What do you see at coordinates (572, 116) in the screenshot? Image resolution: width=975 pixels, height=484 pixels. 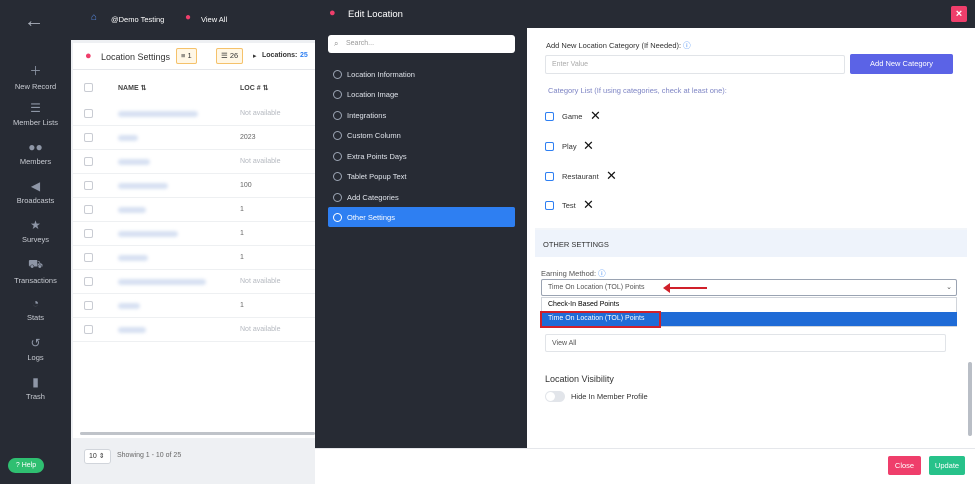 I see `category-label: Game` at bounding box center [572, 116].